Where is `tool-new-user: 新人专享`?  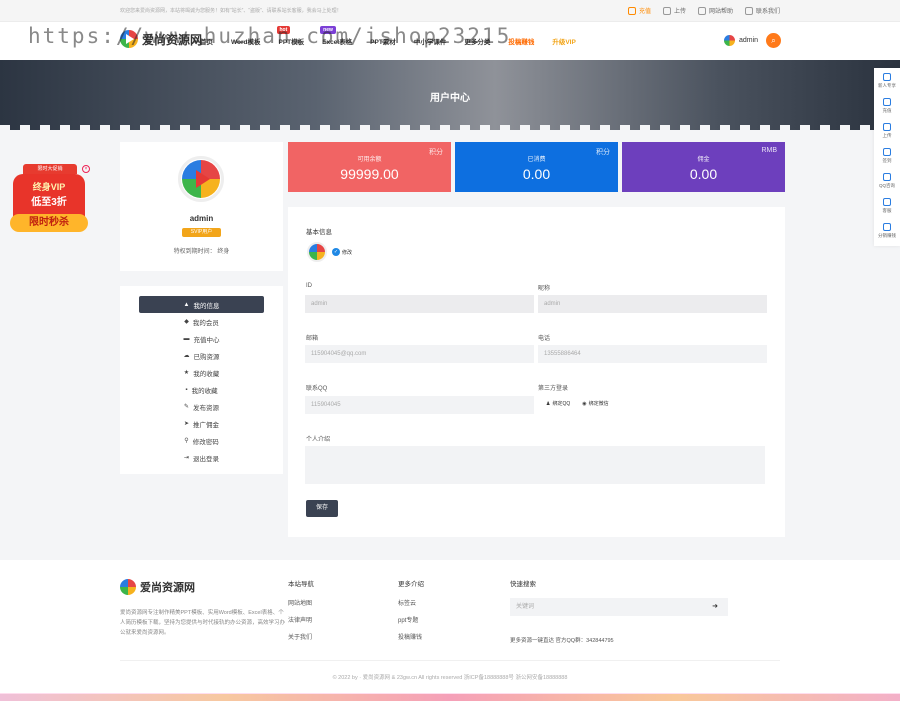
tool-new-user: 新人专享 is located at coordinates (887, 80).